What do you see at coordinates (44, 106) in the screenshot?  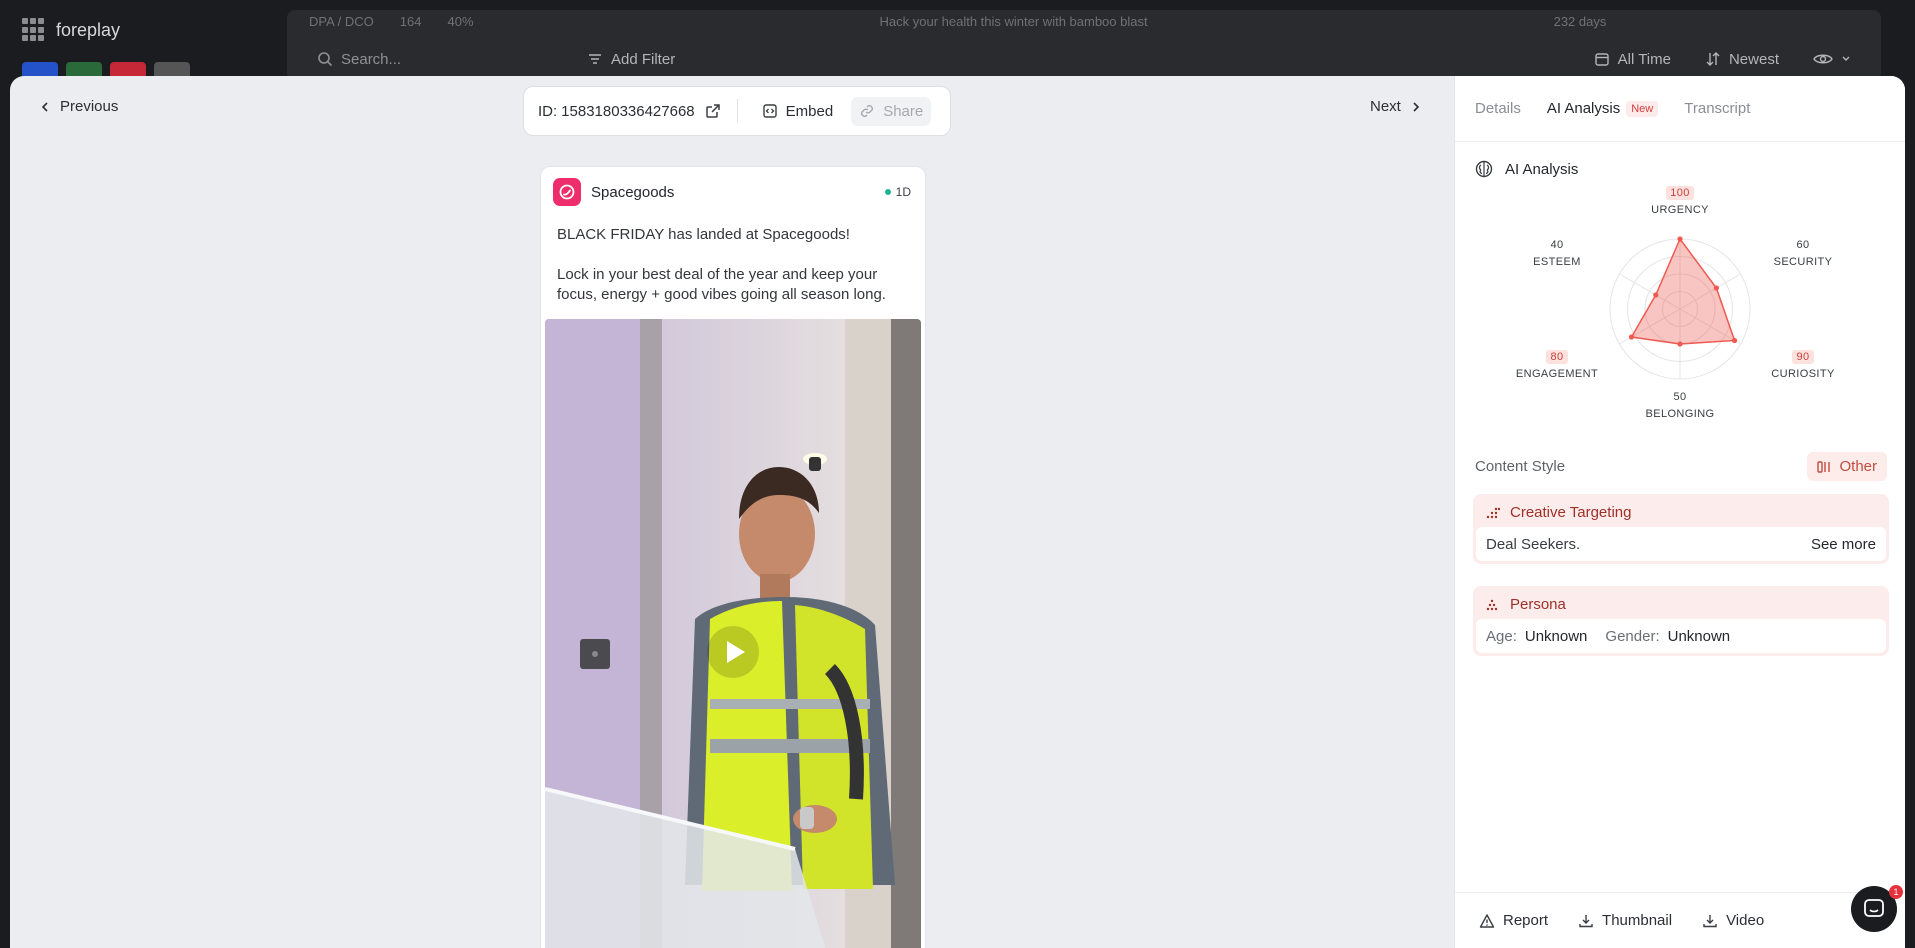 I see `chevron-left-icon` at bounding box center [44, 106].